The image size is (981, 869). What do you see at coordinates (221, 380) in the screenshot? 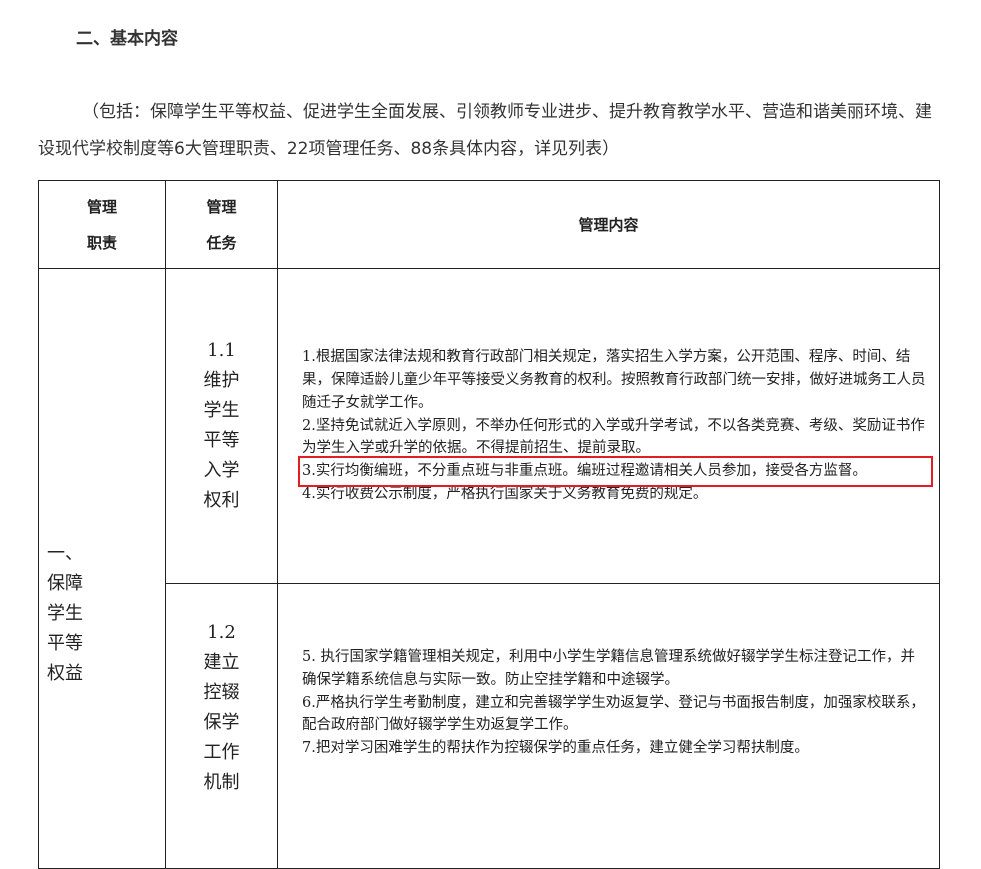
I see `task-line: 维护` at bounding box center [221, 380].